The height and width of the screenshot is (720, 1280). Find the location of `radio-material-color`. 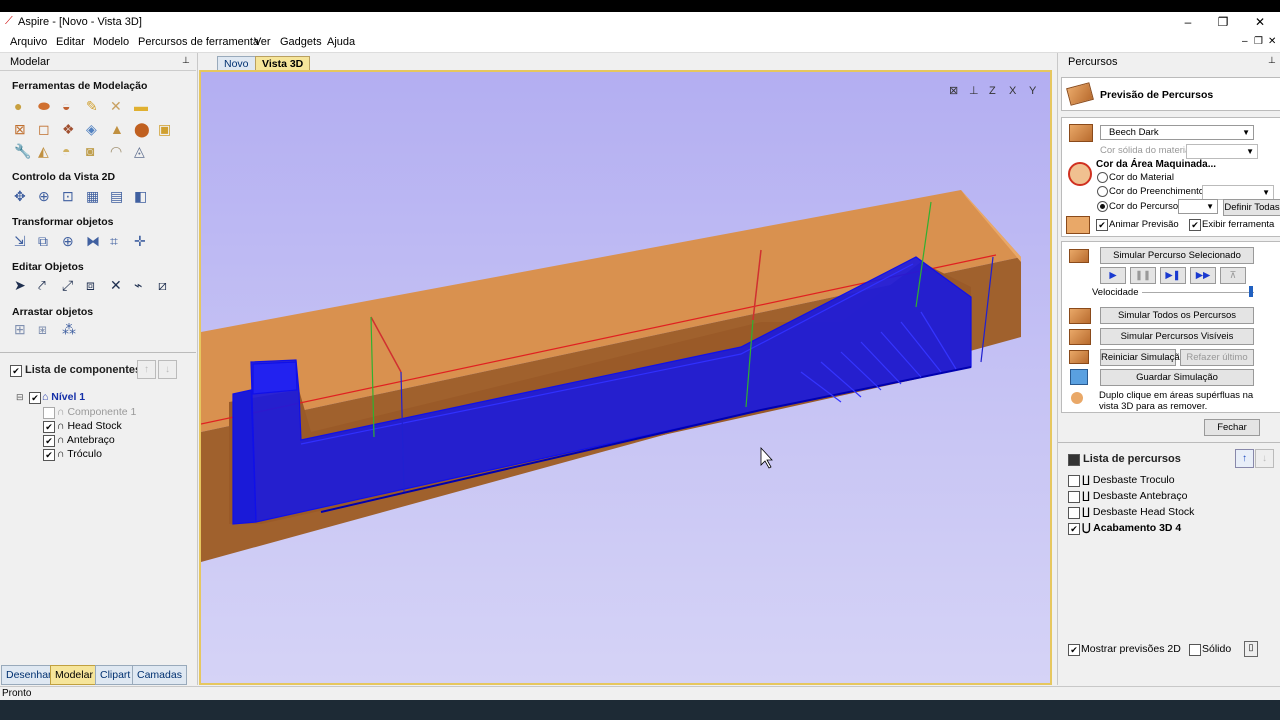

radio-material-color is located at coordinates (1102, 177).